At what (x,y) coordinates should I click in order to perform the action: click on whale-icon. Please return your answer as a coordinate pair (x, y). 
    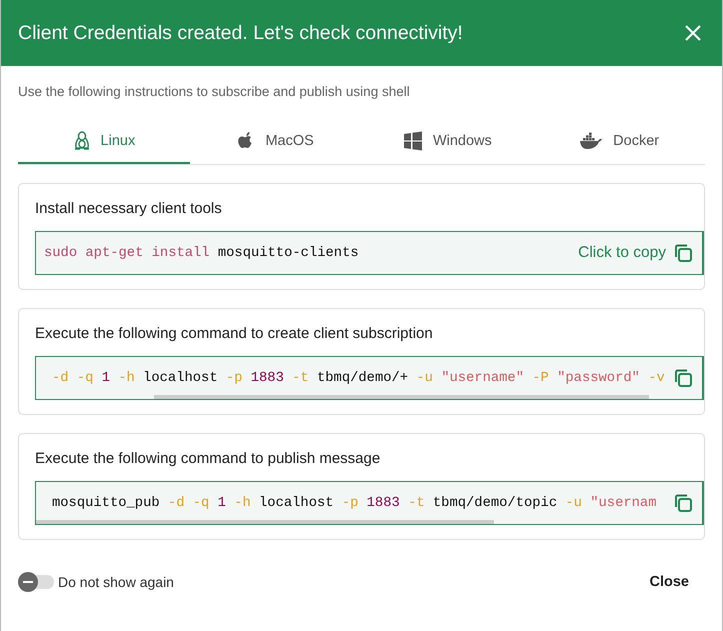
    Looking at the image, I should click on (591, 141).